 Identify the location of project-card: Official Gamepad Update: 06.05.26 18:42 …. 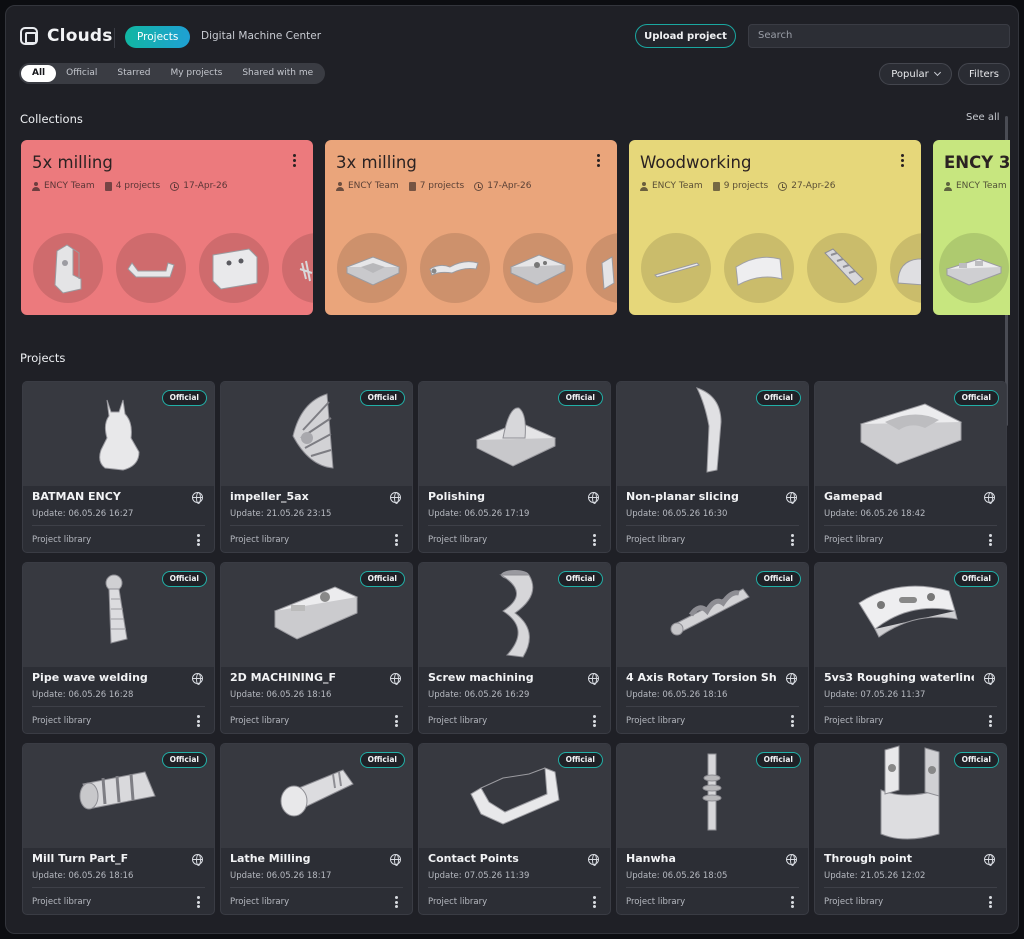
(910, 467).